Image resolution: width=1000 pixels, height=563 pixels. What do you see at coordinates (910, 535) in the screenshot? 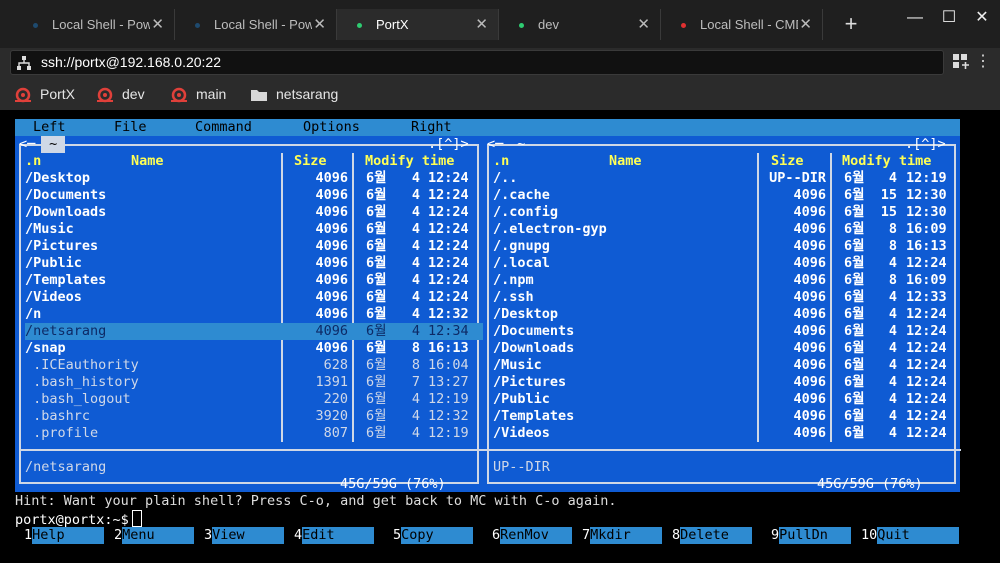
I see `fkey-quit: 10Quit` at bounding box center [910, 535].